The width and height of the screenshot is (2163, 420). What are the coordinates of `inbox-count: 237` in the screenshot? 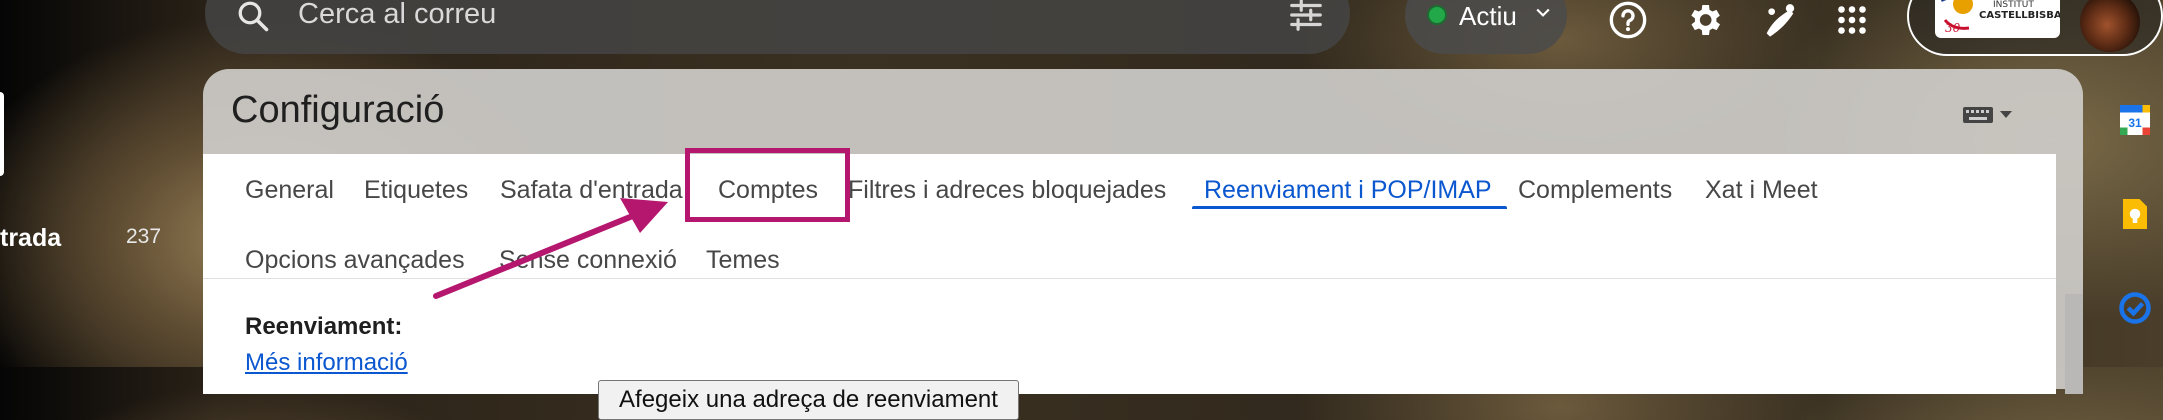 It's located at (144, 236).